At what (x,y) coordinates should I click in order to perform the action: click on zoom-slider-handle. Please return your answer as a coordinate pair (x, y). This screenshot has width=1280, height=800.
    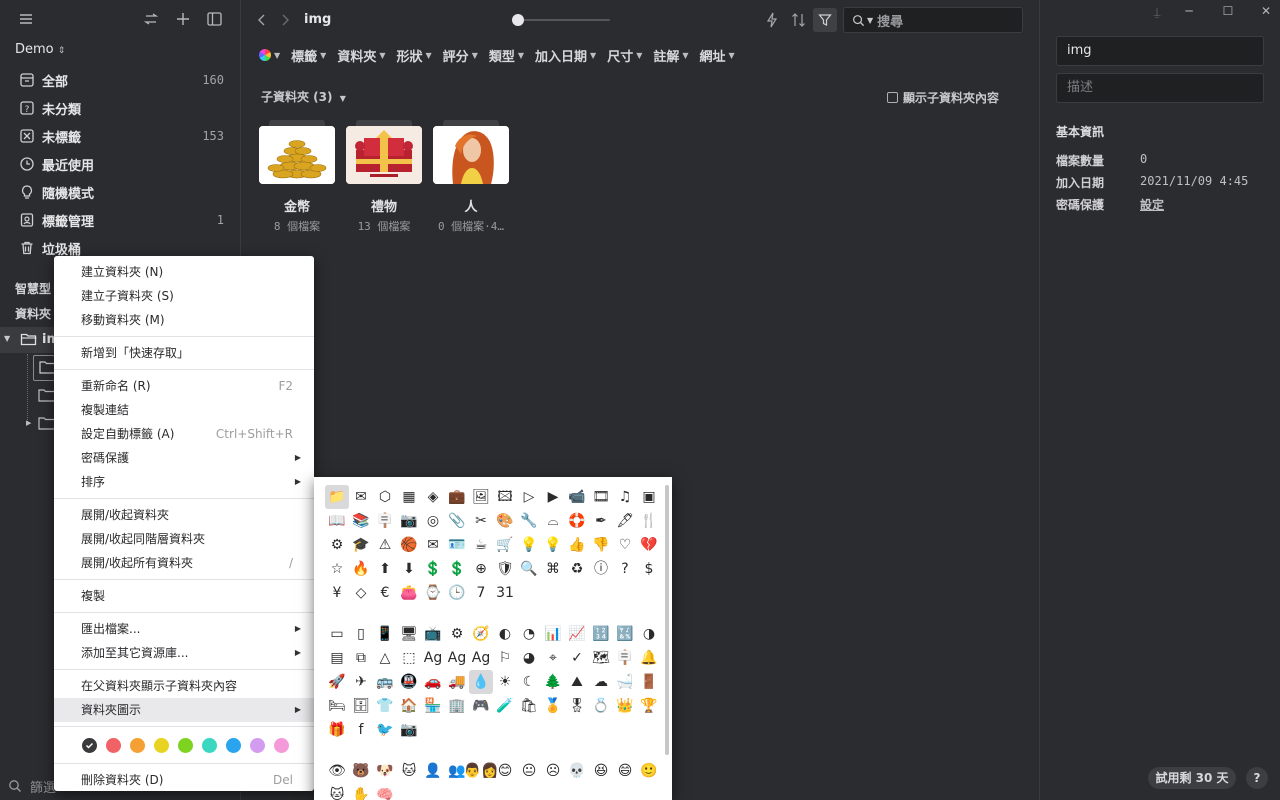
    Looking at the image, I should click on (518, 20).